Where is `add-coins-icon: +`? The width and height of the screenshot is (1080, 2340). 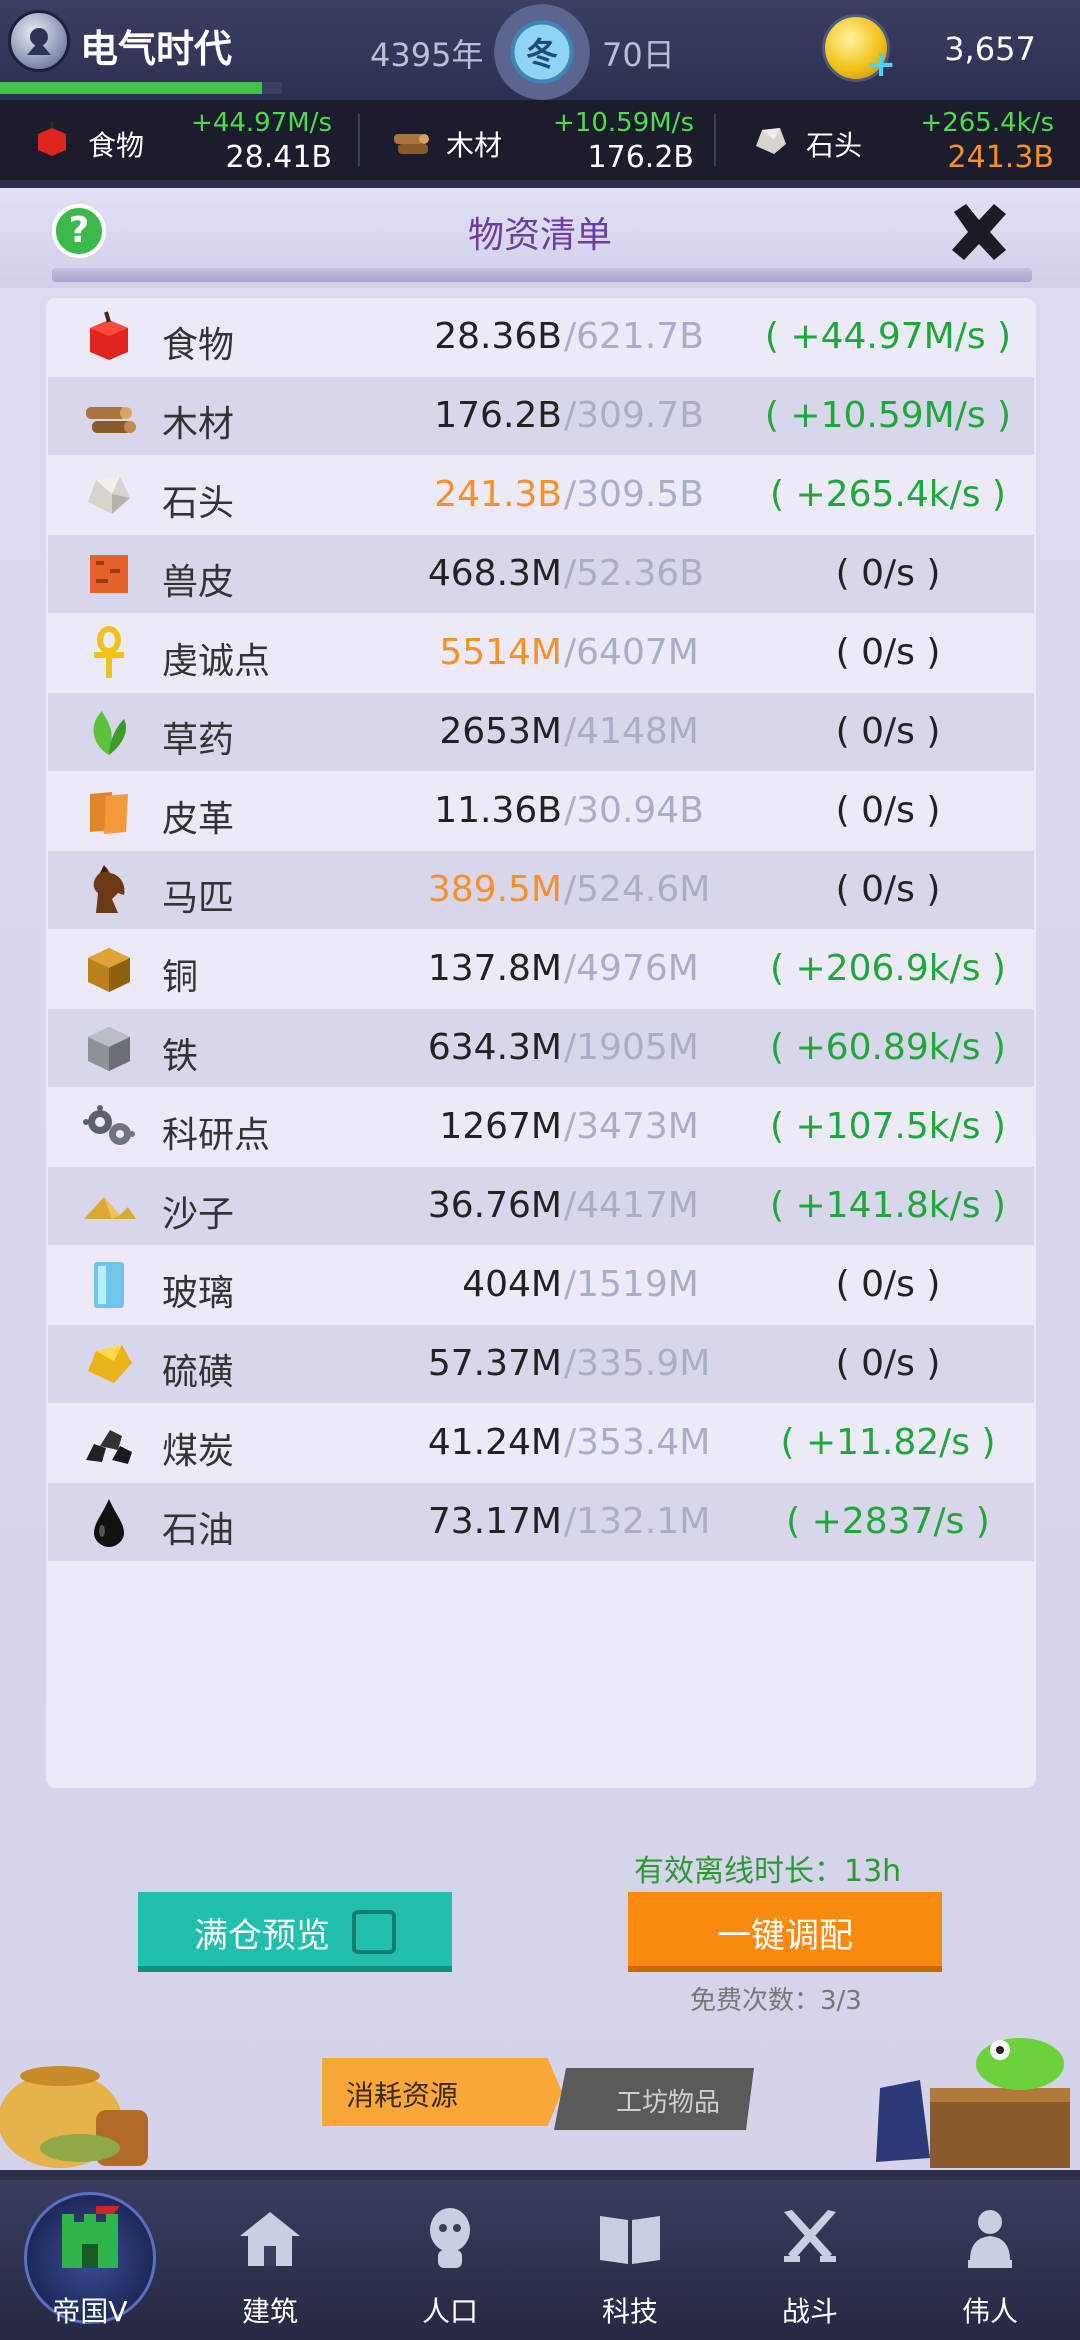
add-coins-icon: + is located at coordinates (881, 65).